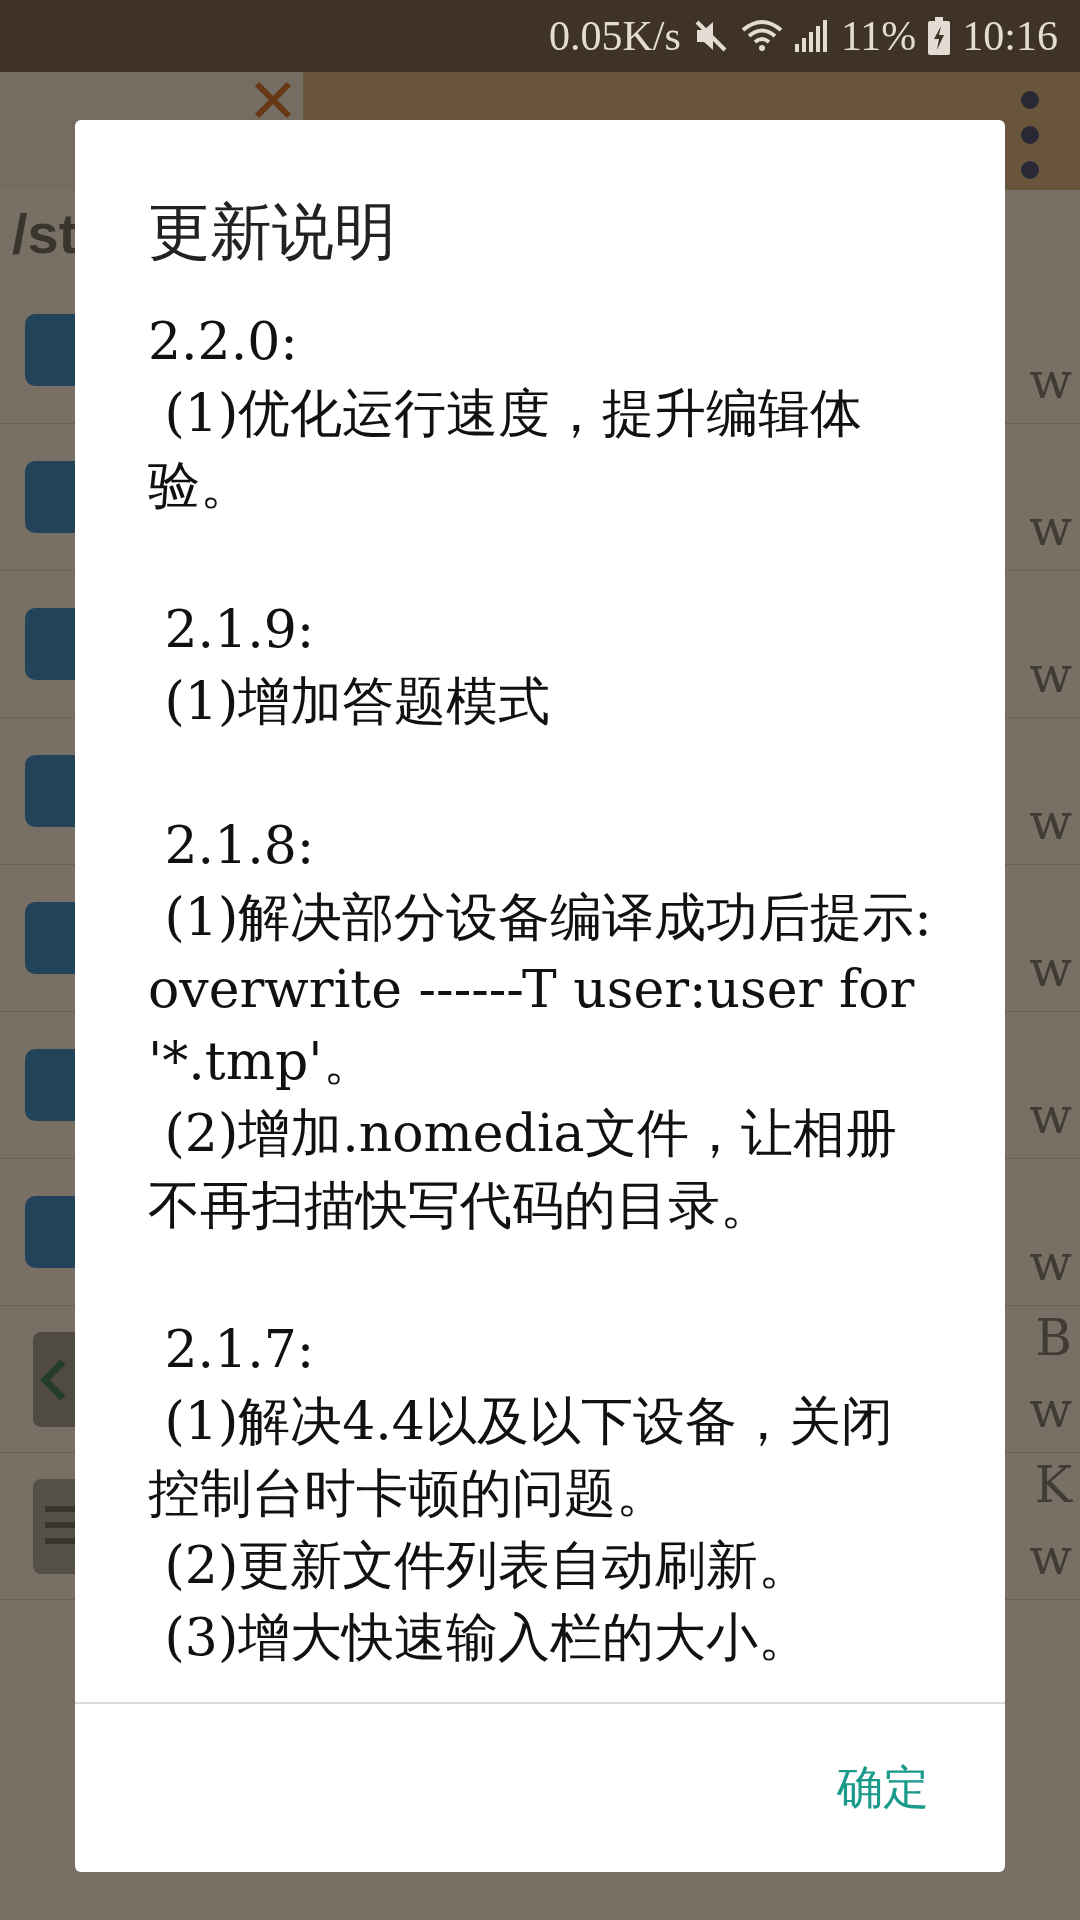  I want to click on wifi-icon, so click(761, 36).